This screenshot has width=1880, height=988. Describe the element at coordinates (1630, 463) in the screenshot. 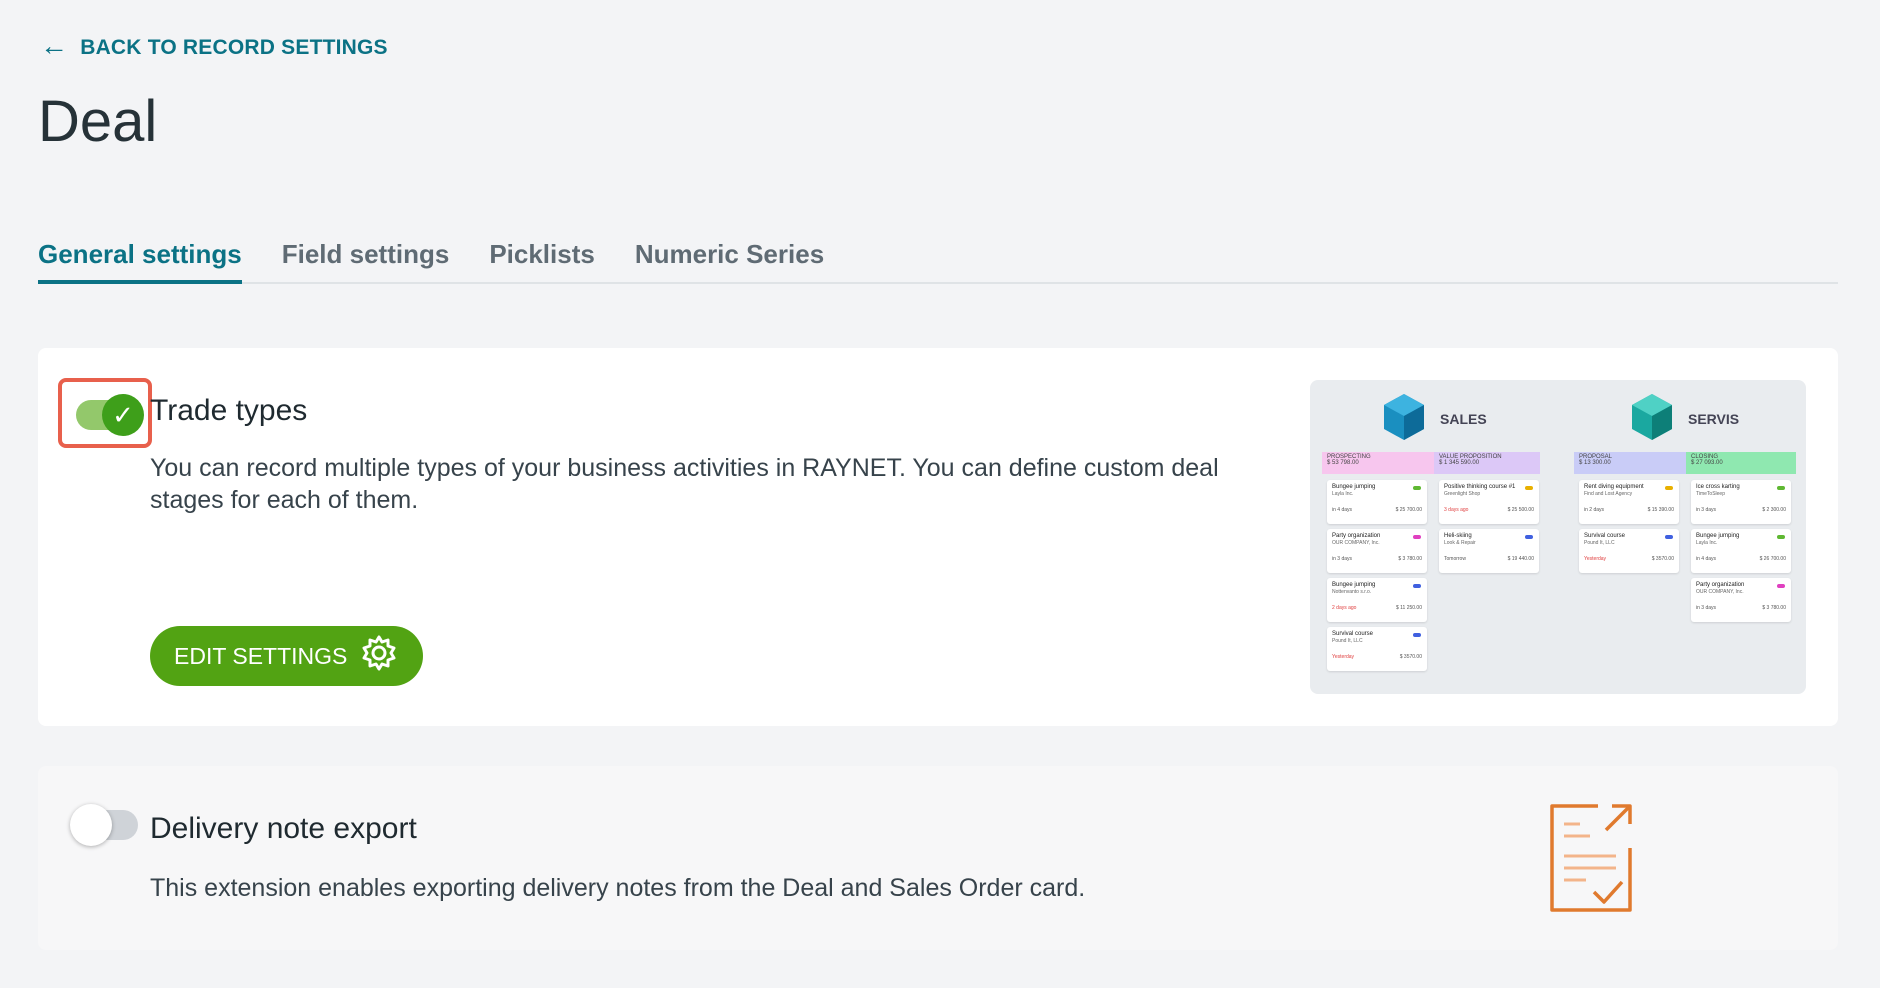

I see `stage-proposal: PROPOSAL $ 13 300.00` at that location.